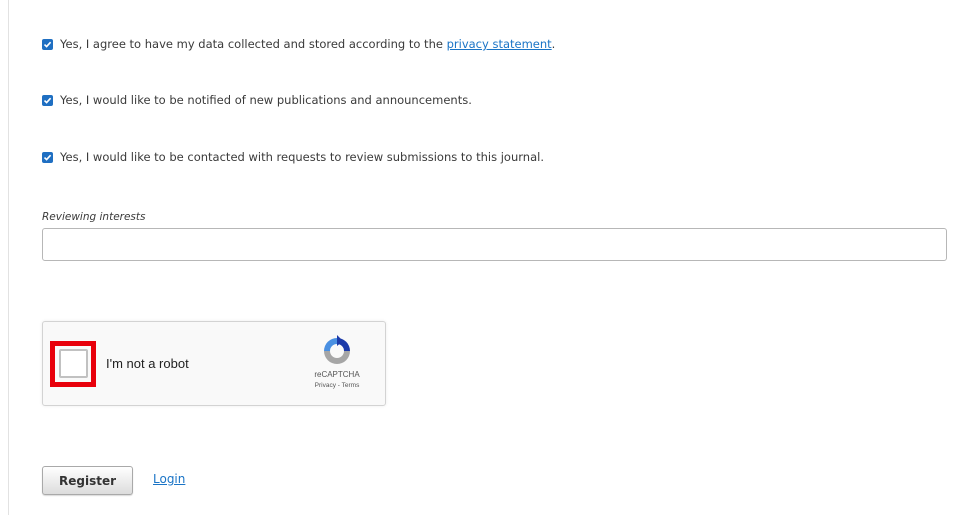 Image resolution: width=974 pixels, height=515 pixels. I want to click on privacy-consent-checkbox, so click(47, 44).